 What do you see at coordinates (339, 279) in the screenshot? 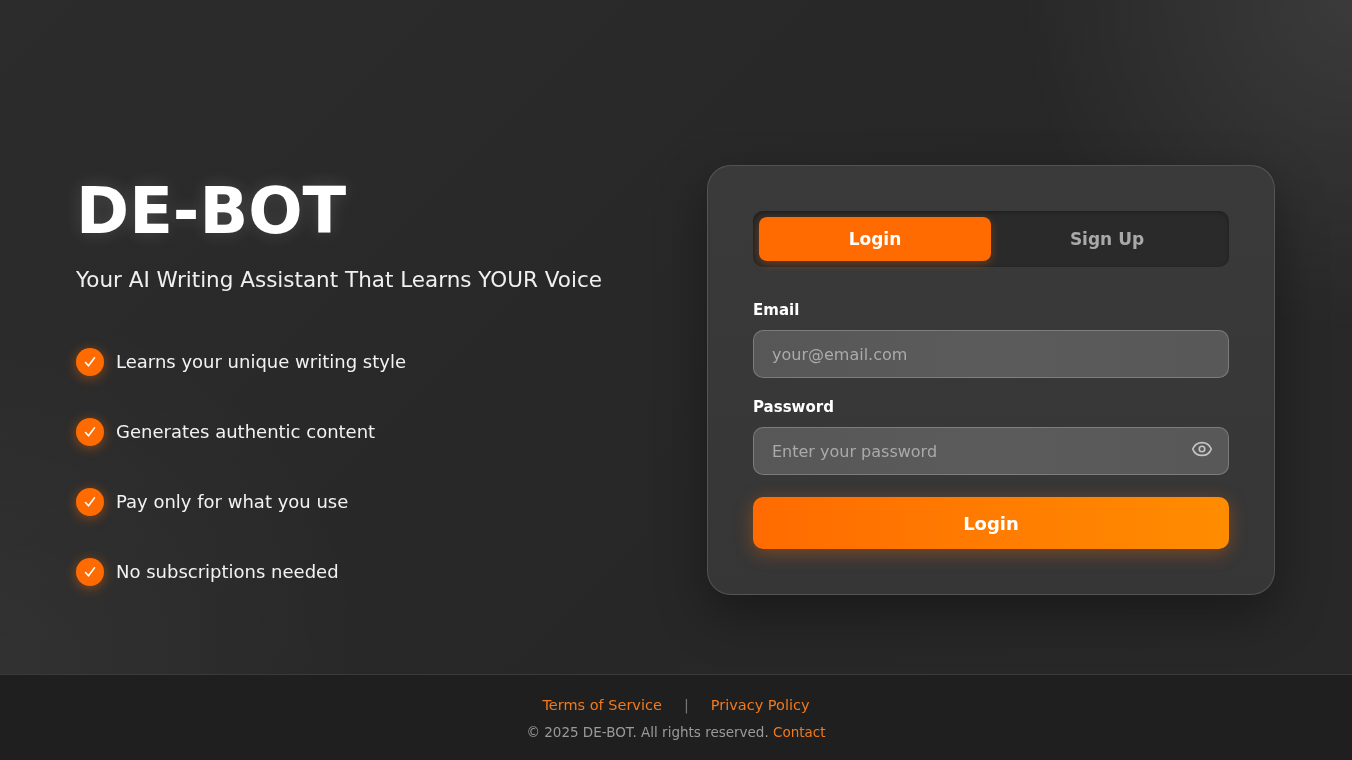
I see `tagline: Your AI Writing Assistant That Learns YOUR Voice` at bounding box center [339, 279].